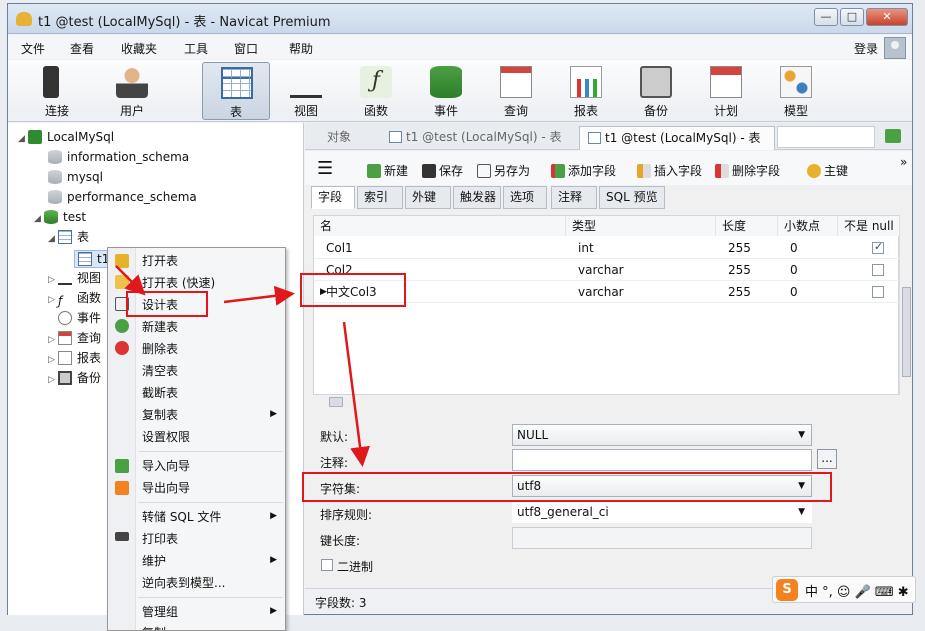  I want to click on ime-toolbar: S 中 °, ☺ 🎤 ⌨ ✱, so click(844, 589).